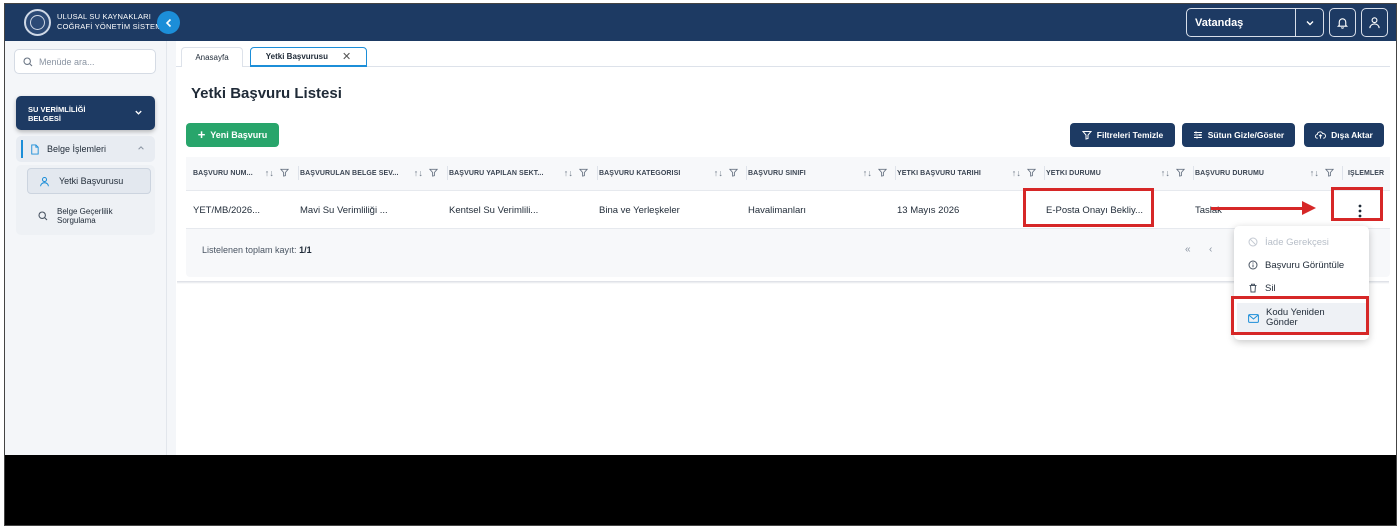 This screenshot has width=1400, height=529. Describe the element at coordinates (1270, 288) in the screenshot. I see `menu-item-label: Sil` at that location.